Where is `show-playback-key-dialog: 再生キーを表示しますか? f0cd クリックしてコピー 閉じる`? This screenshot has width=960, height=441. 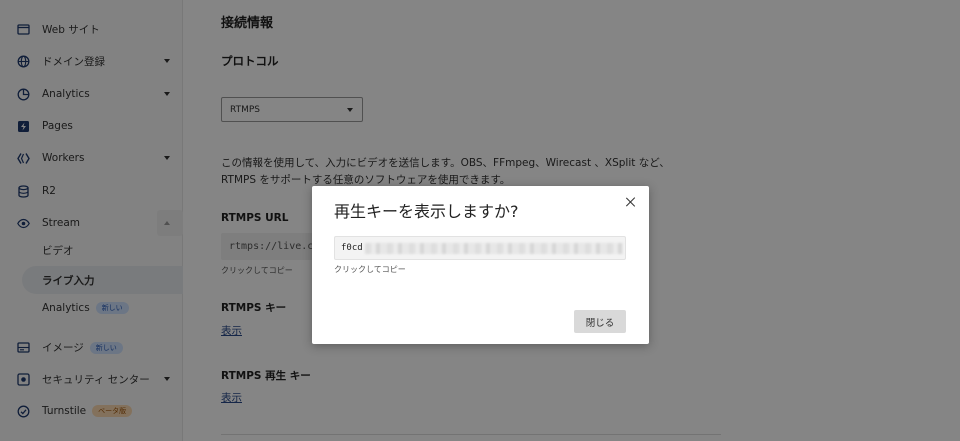 show-playback-key-dialog: 再生キーを表示しますか? f0cd クリックしてコピー 閉じる is located at coordinates (480, 265).